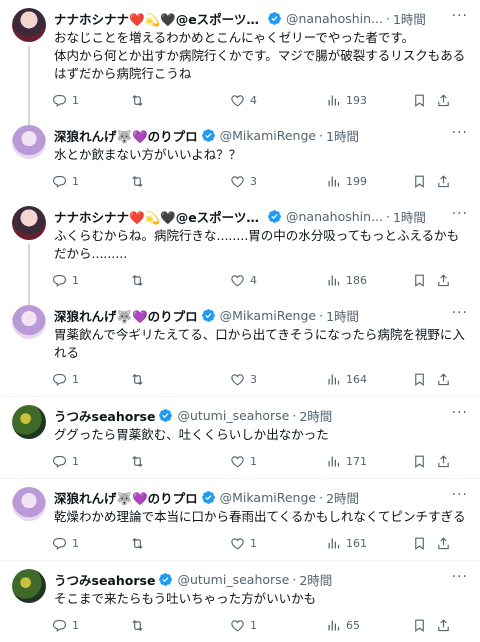  Describe the element at coordinates (356, 280) in the screenshot. I see `view-count: 186` at that location.